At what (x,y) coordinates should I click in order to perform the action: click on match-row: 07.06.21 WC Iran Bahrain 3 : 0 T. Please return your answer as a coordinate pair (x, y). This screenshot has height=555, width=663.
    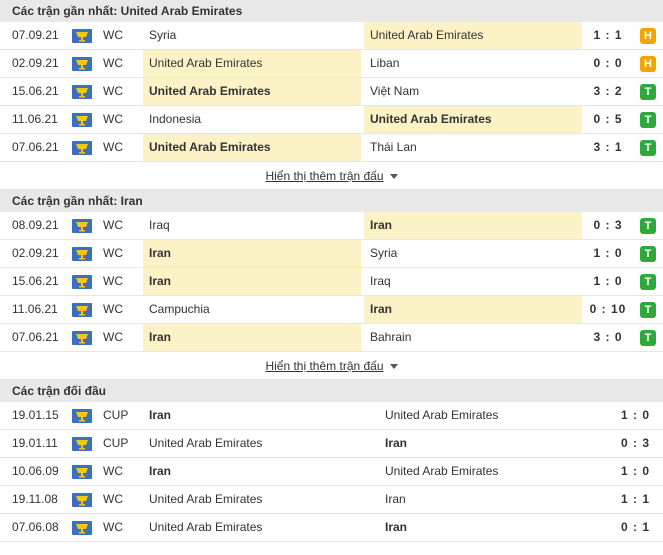
    Looking at the image, I should click on (331, 338).